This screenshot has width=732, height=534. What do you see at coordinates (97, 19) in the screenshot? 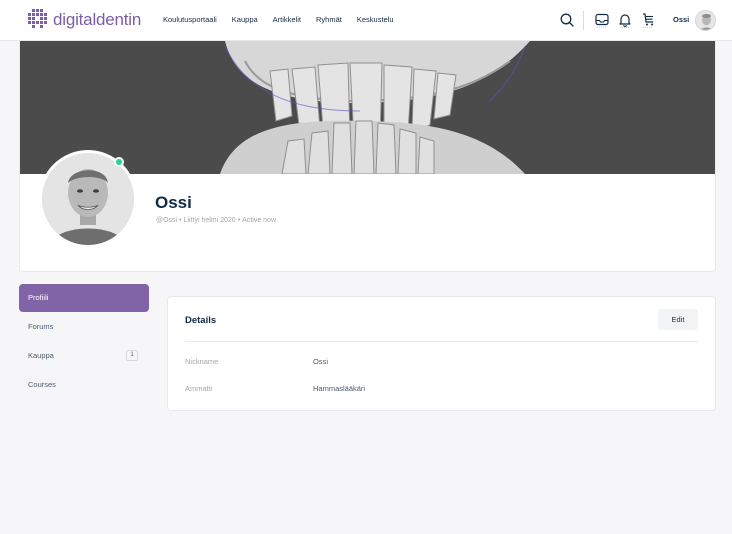
I see `logo-text: digitaldentin` at bounding box center [97, 19].